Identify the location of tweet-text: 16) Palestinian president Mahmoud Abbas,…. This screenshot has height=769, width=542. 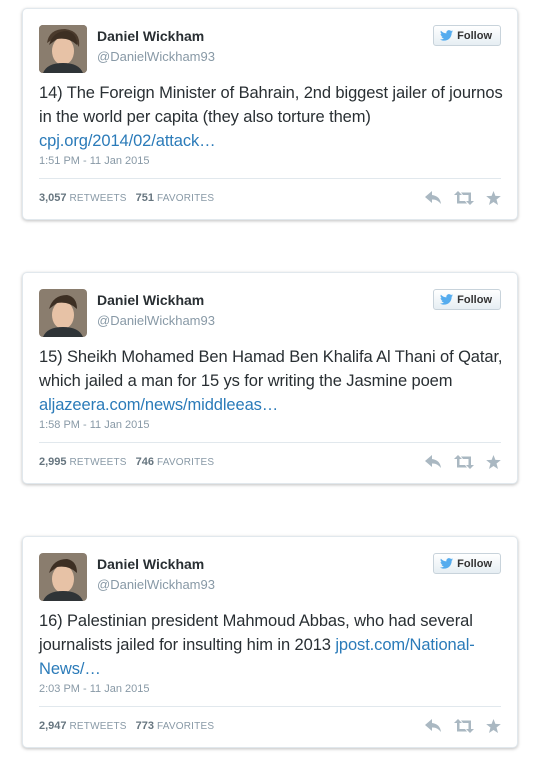
(274, 645).